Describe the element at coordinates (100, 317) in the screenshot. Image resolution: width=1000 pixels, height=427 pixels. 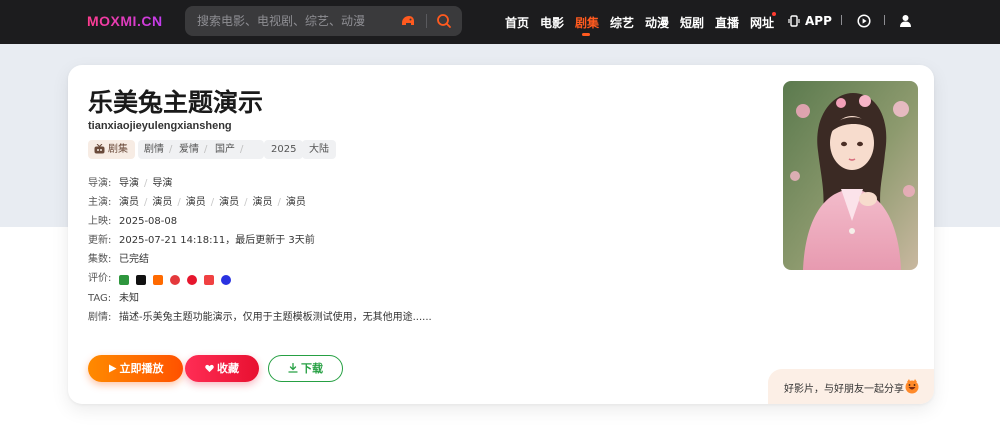
I see `plot-label: 剧情:` at that location.